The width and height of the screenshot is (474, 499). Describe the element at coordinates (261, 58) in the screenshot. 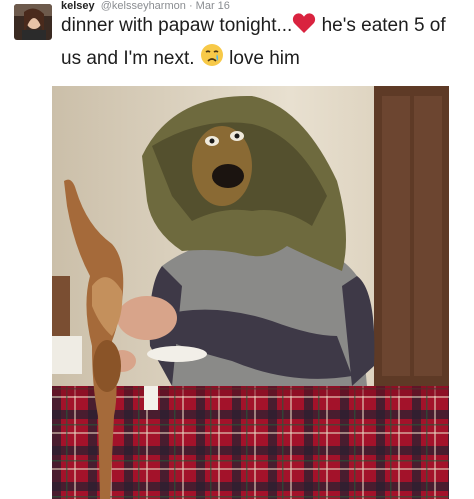

I see `tweet-text-part3: love him` at that location.